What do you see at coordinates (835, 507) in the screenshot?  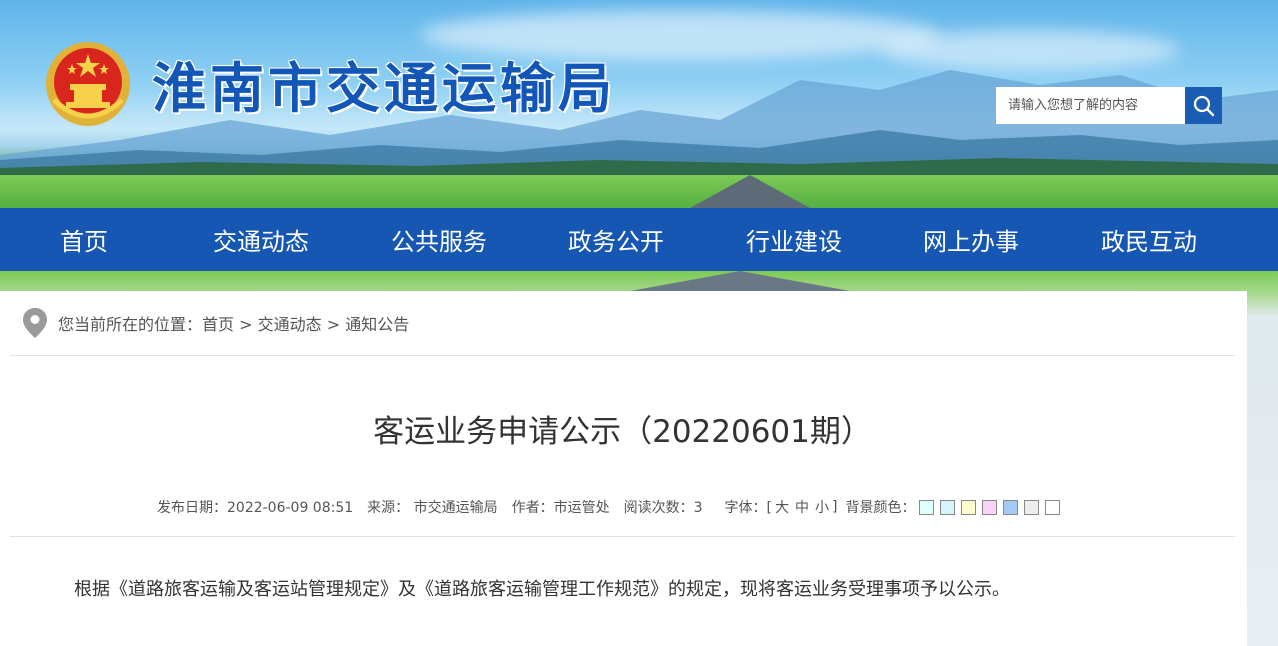 I see `font-size-close: ]` at bounding box center [835, 507].